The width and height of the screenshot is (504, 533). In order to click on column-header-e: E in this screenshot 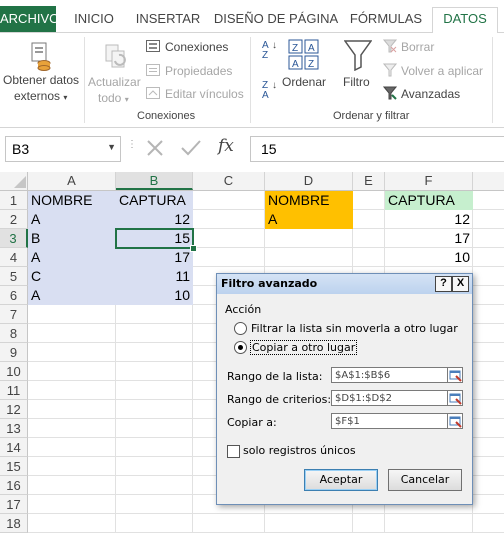, I will do `click(369, 181)`.